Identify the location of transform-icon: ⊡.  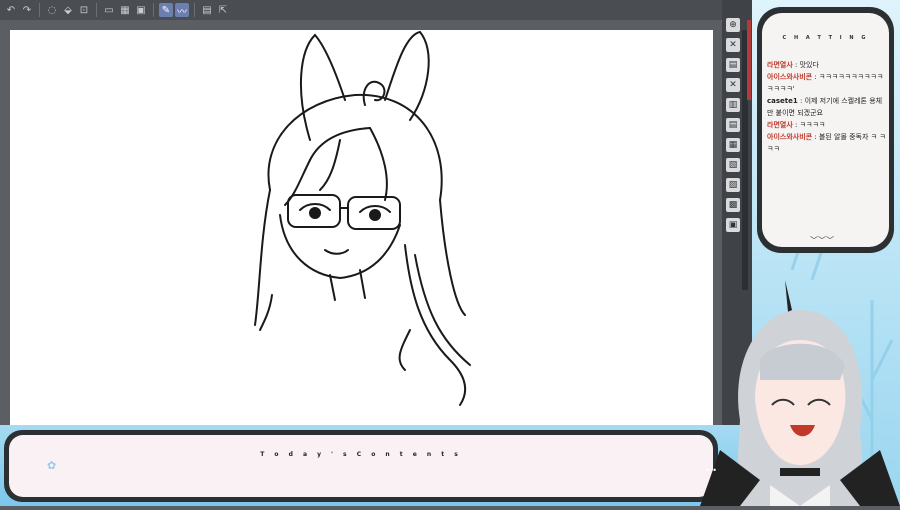
(84, 10).